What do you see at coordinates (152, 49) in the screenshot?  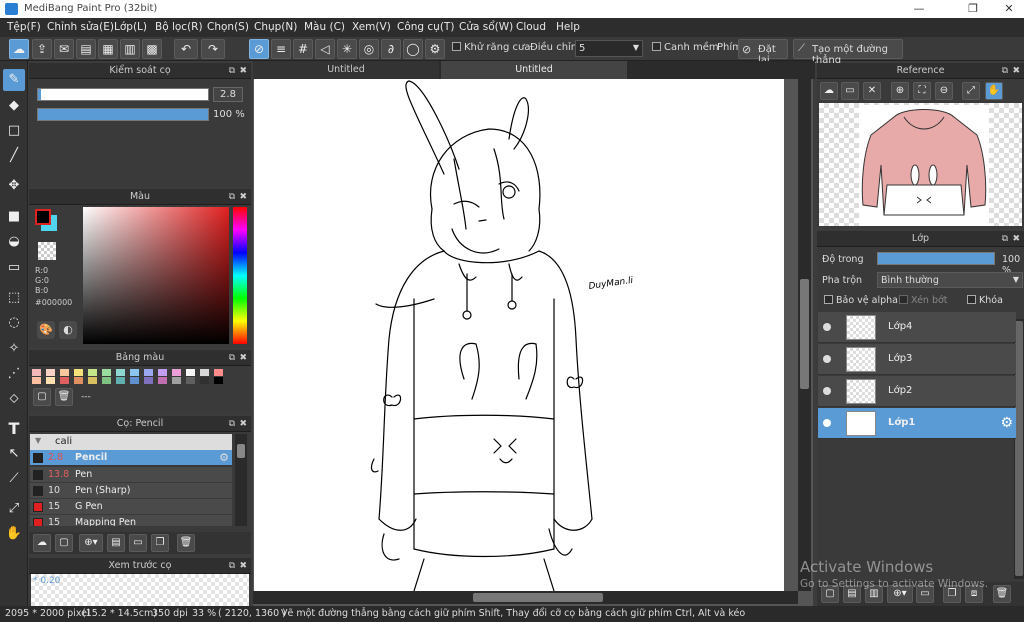 I see `grid-icon: ▩` at bounding box center [152, 49].